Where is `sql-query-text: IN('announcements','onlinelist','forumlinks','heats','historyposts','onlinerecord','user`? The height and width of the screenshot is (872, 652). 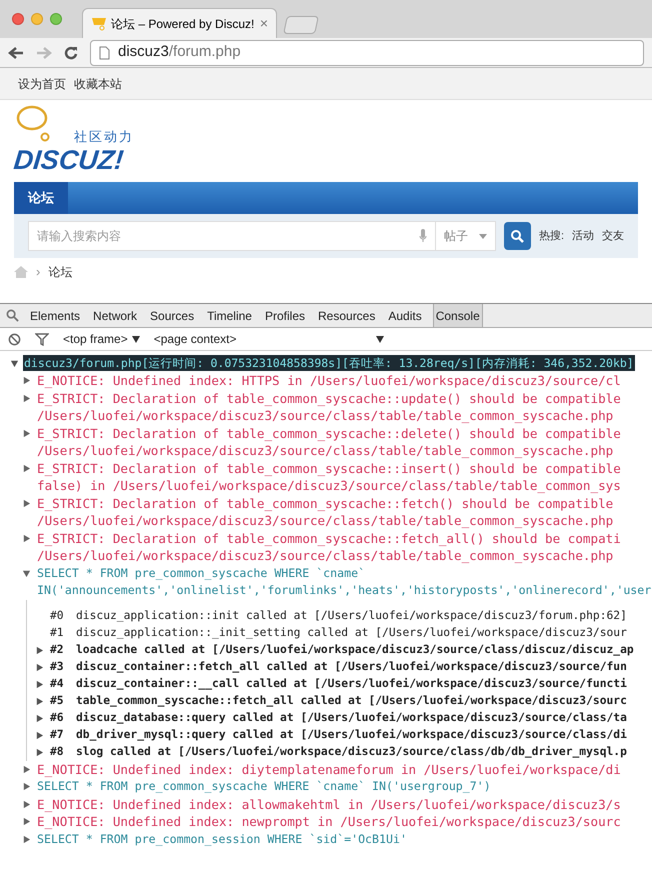 sql-query-text: IN('announcements','onlinelist','forumlinks','heats','historyposts','onlinerecord','user is located at coordinates (344, 590).